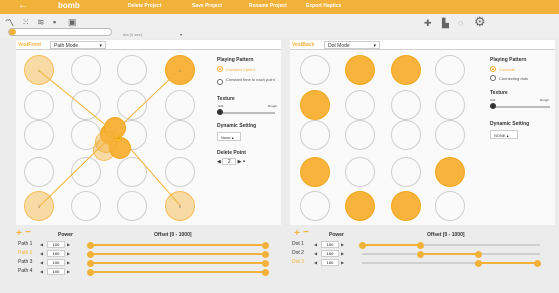 The image size is (559, 293). What do you see at coordinates (12, 32) in the screenshot?
I see `timeline-knob` at bounding box center [12, 32].